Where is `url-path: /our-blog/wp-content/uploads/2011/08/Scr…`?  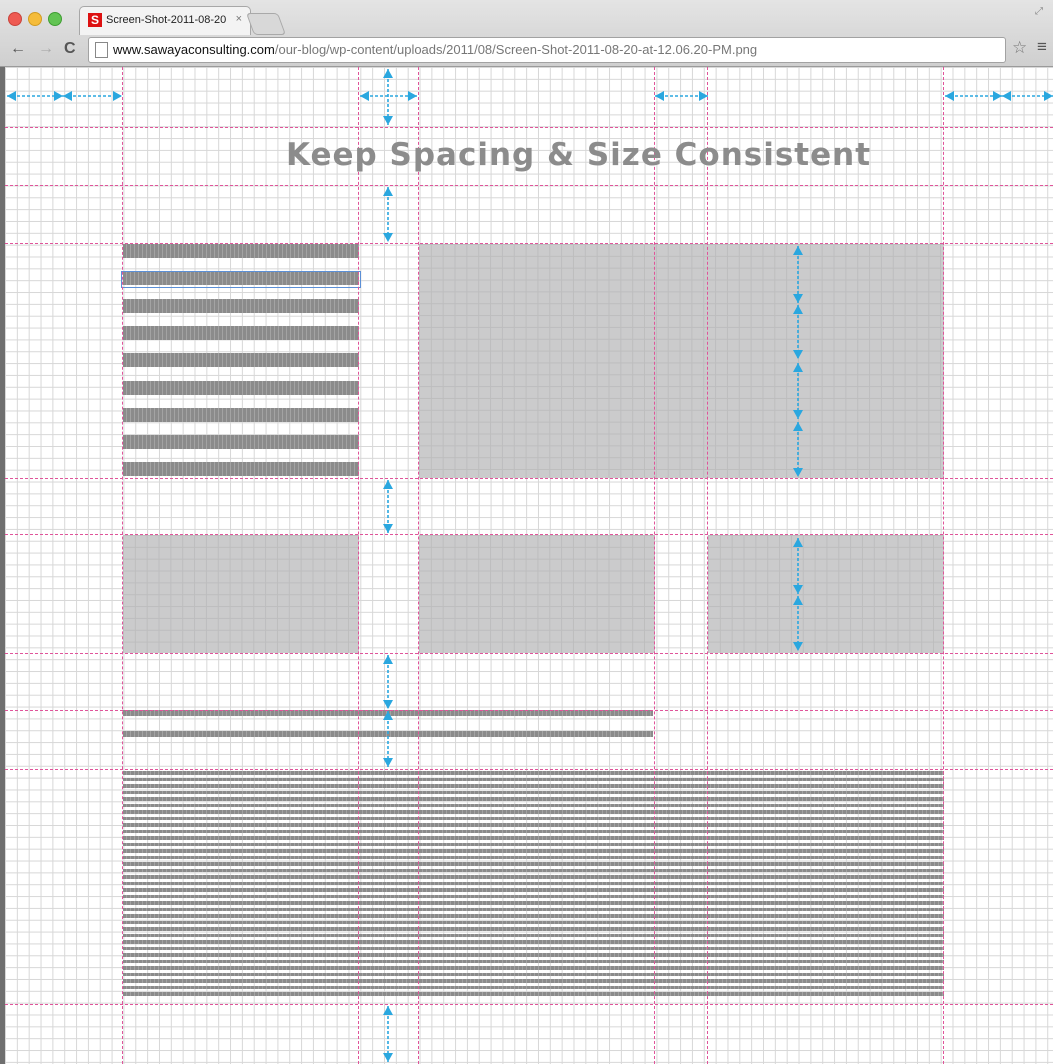
url-path: /our-blog/wp-content/uploads/2011/08/Scr… is located at coordinates (516, 49).